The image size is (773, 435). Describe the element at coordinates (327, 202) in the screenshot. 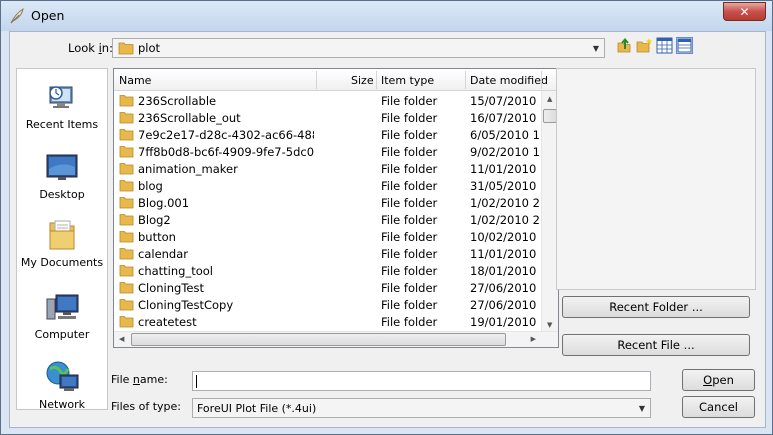

I see `file-row: Blog.001 File folder 1/02/2010 2:0` at that location.